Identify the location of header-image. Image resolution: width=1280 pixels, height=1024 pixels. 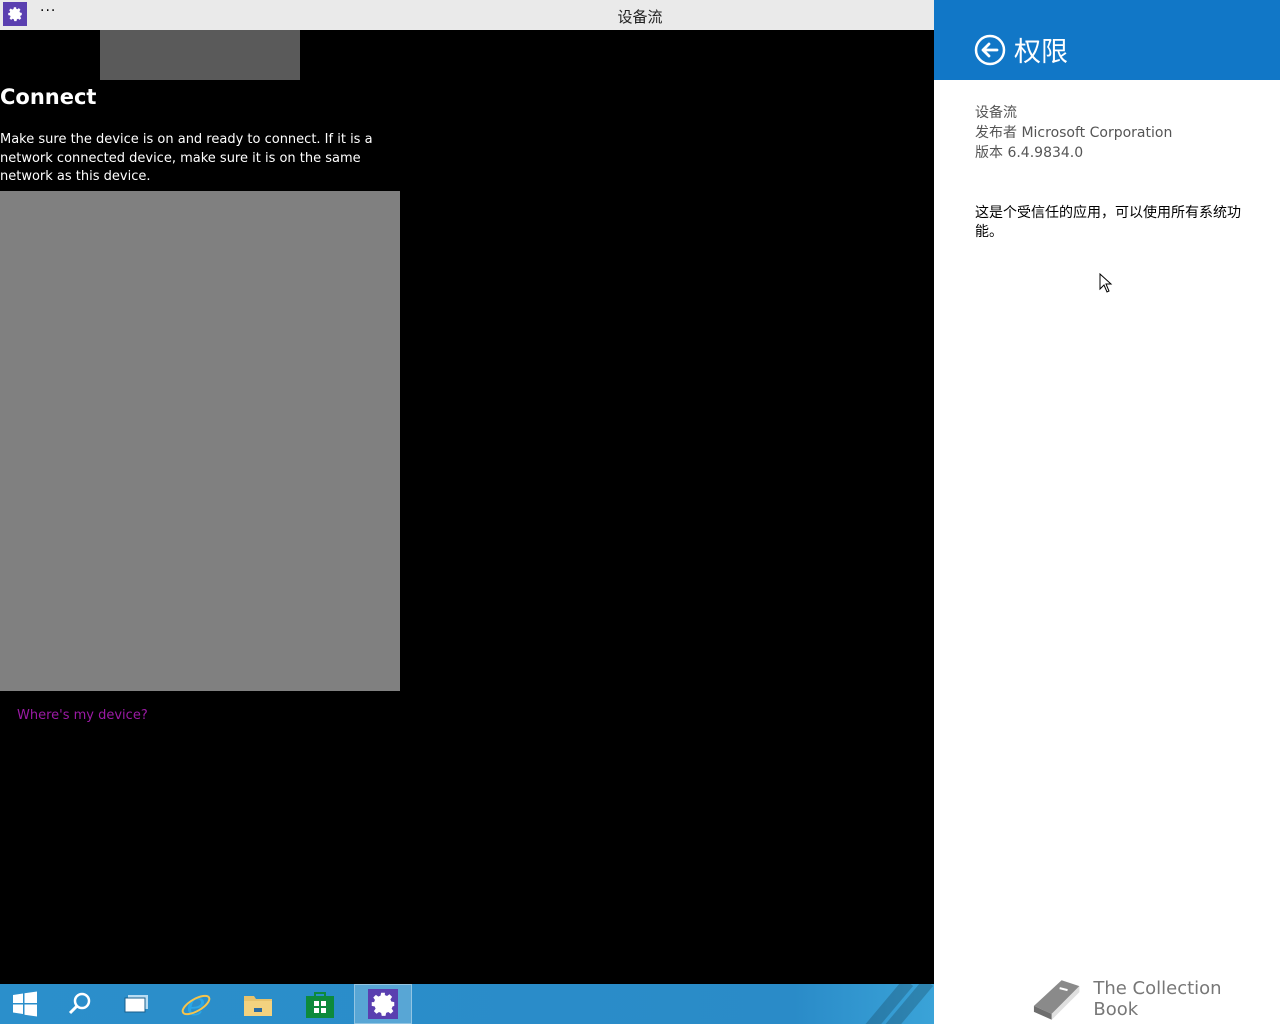
(200, 55).